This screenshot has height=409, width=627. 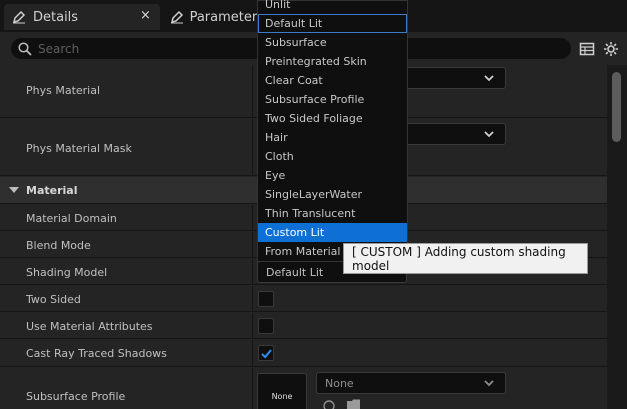 I want to click on property-label: Cast Ray Traced Shadows, so click(x=96, y=353).